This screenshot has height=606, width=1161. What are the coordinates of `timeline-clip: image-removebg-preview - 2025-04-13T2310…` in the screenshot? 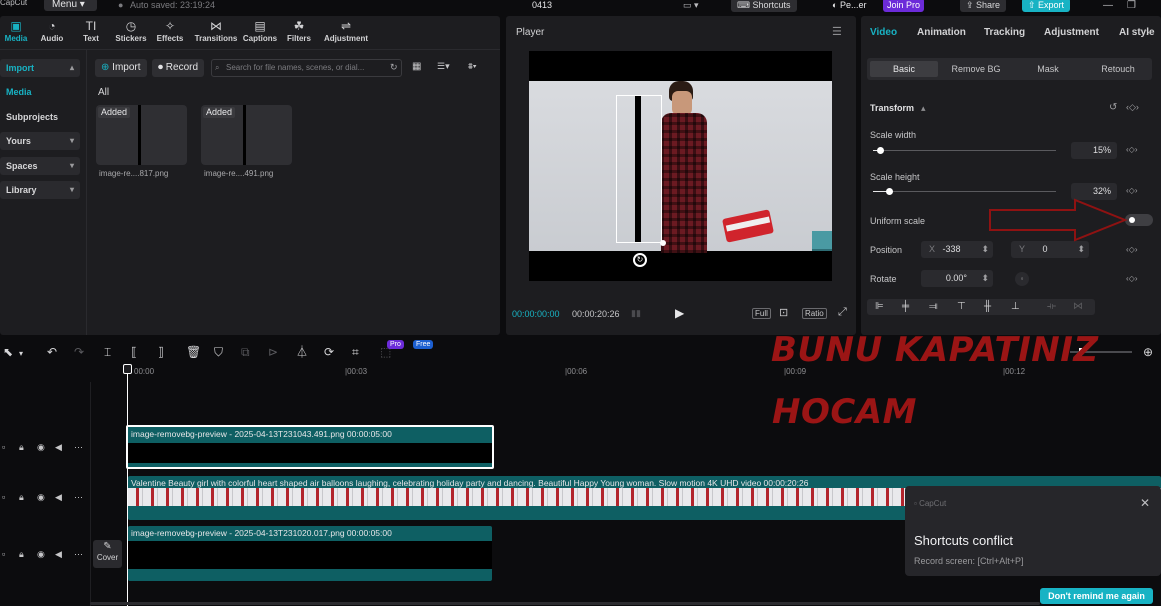 It's located at (310, 553).